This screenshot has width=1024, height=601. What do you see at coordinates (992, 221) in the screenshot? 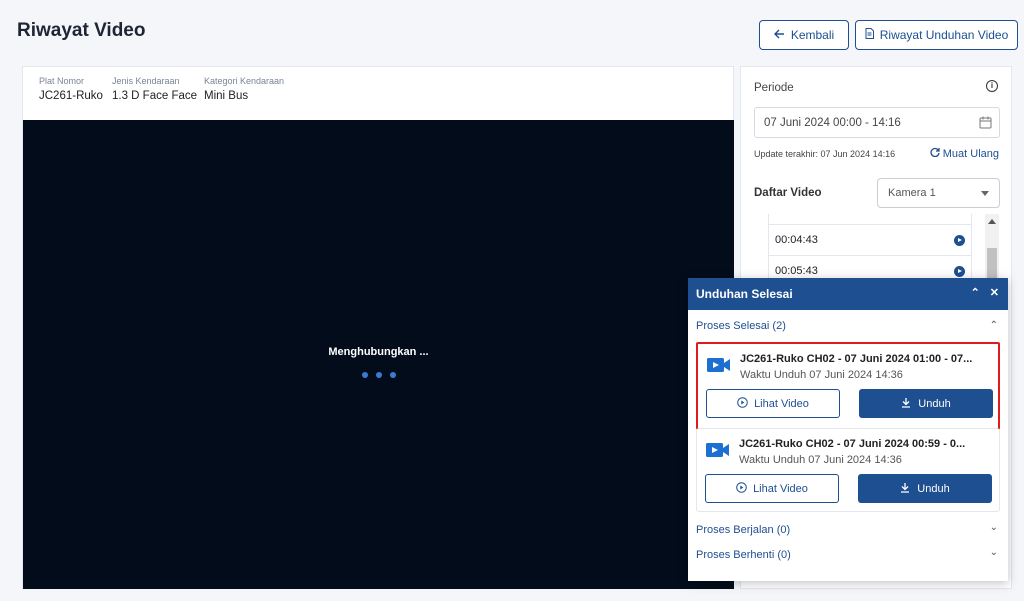
I see `scroll-up-icon` at bounding box center [992, 221].